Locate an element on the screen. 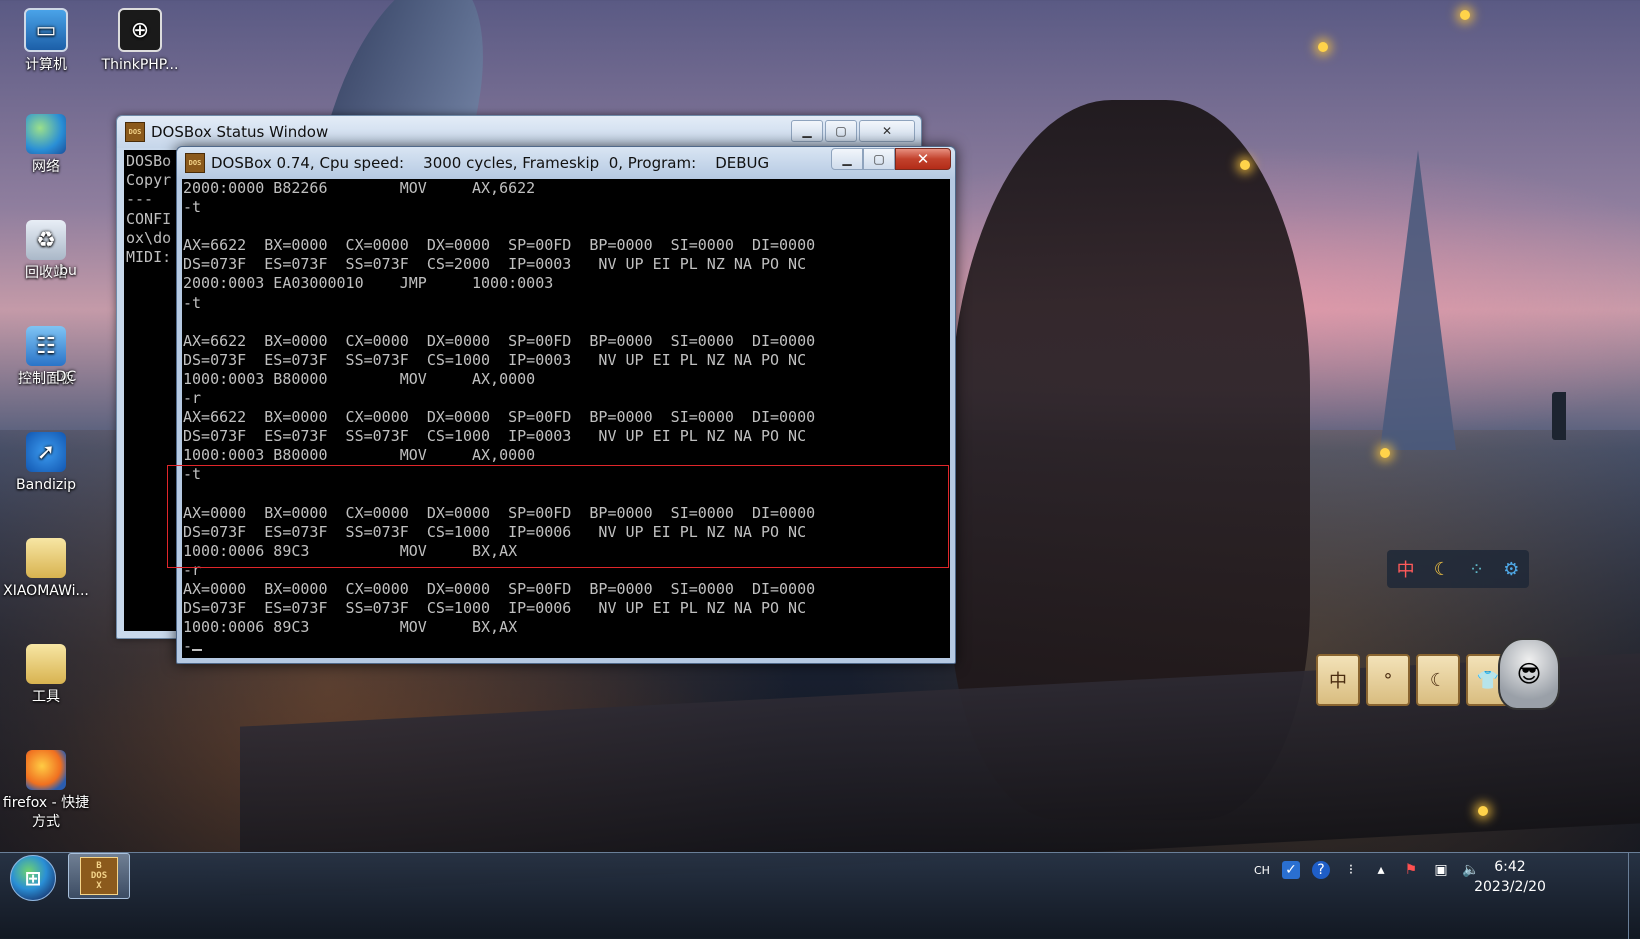 The height and width of the screenshot is (939, 1640). desktop-icon-label: DC is located at coordinates (66, 377).